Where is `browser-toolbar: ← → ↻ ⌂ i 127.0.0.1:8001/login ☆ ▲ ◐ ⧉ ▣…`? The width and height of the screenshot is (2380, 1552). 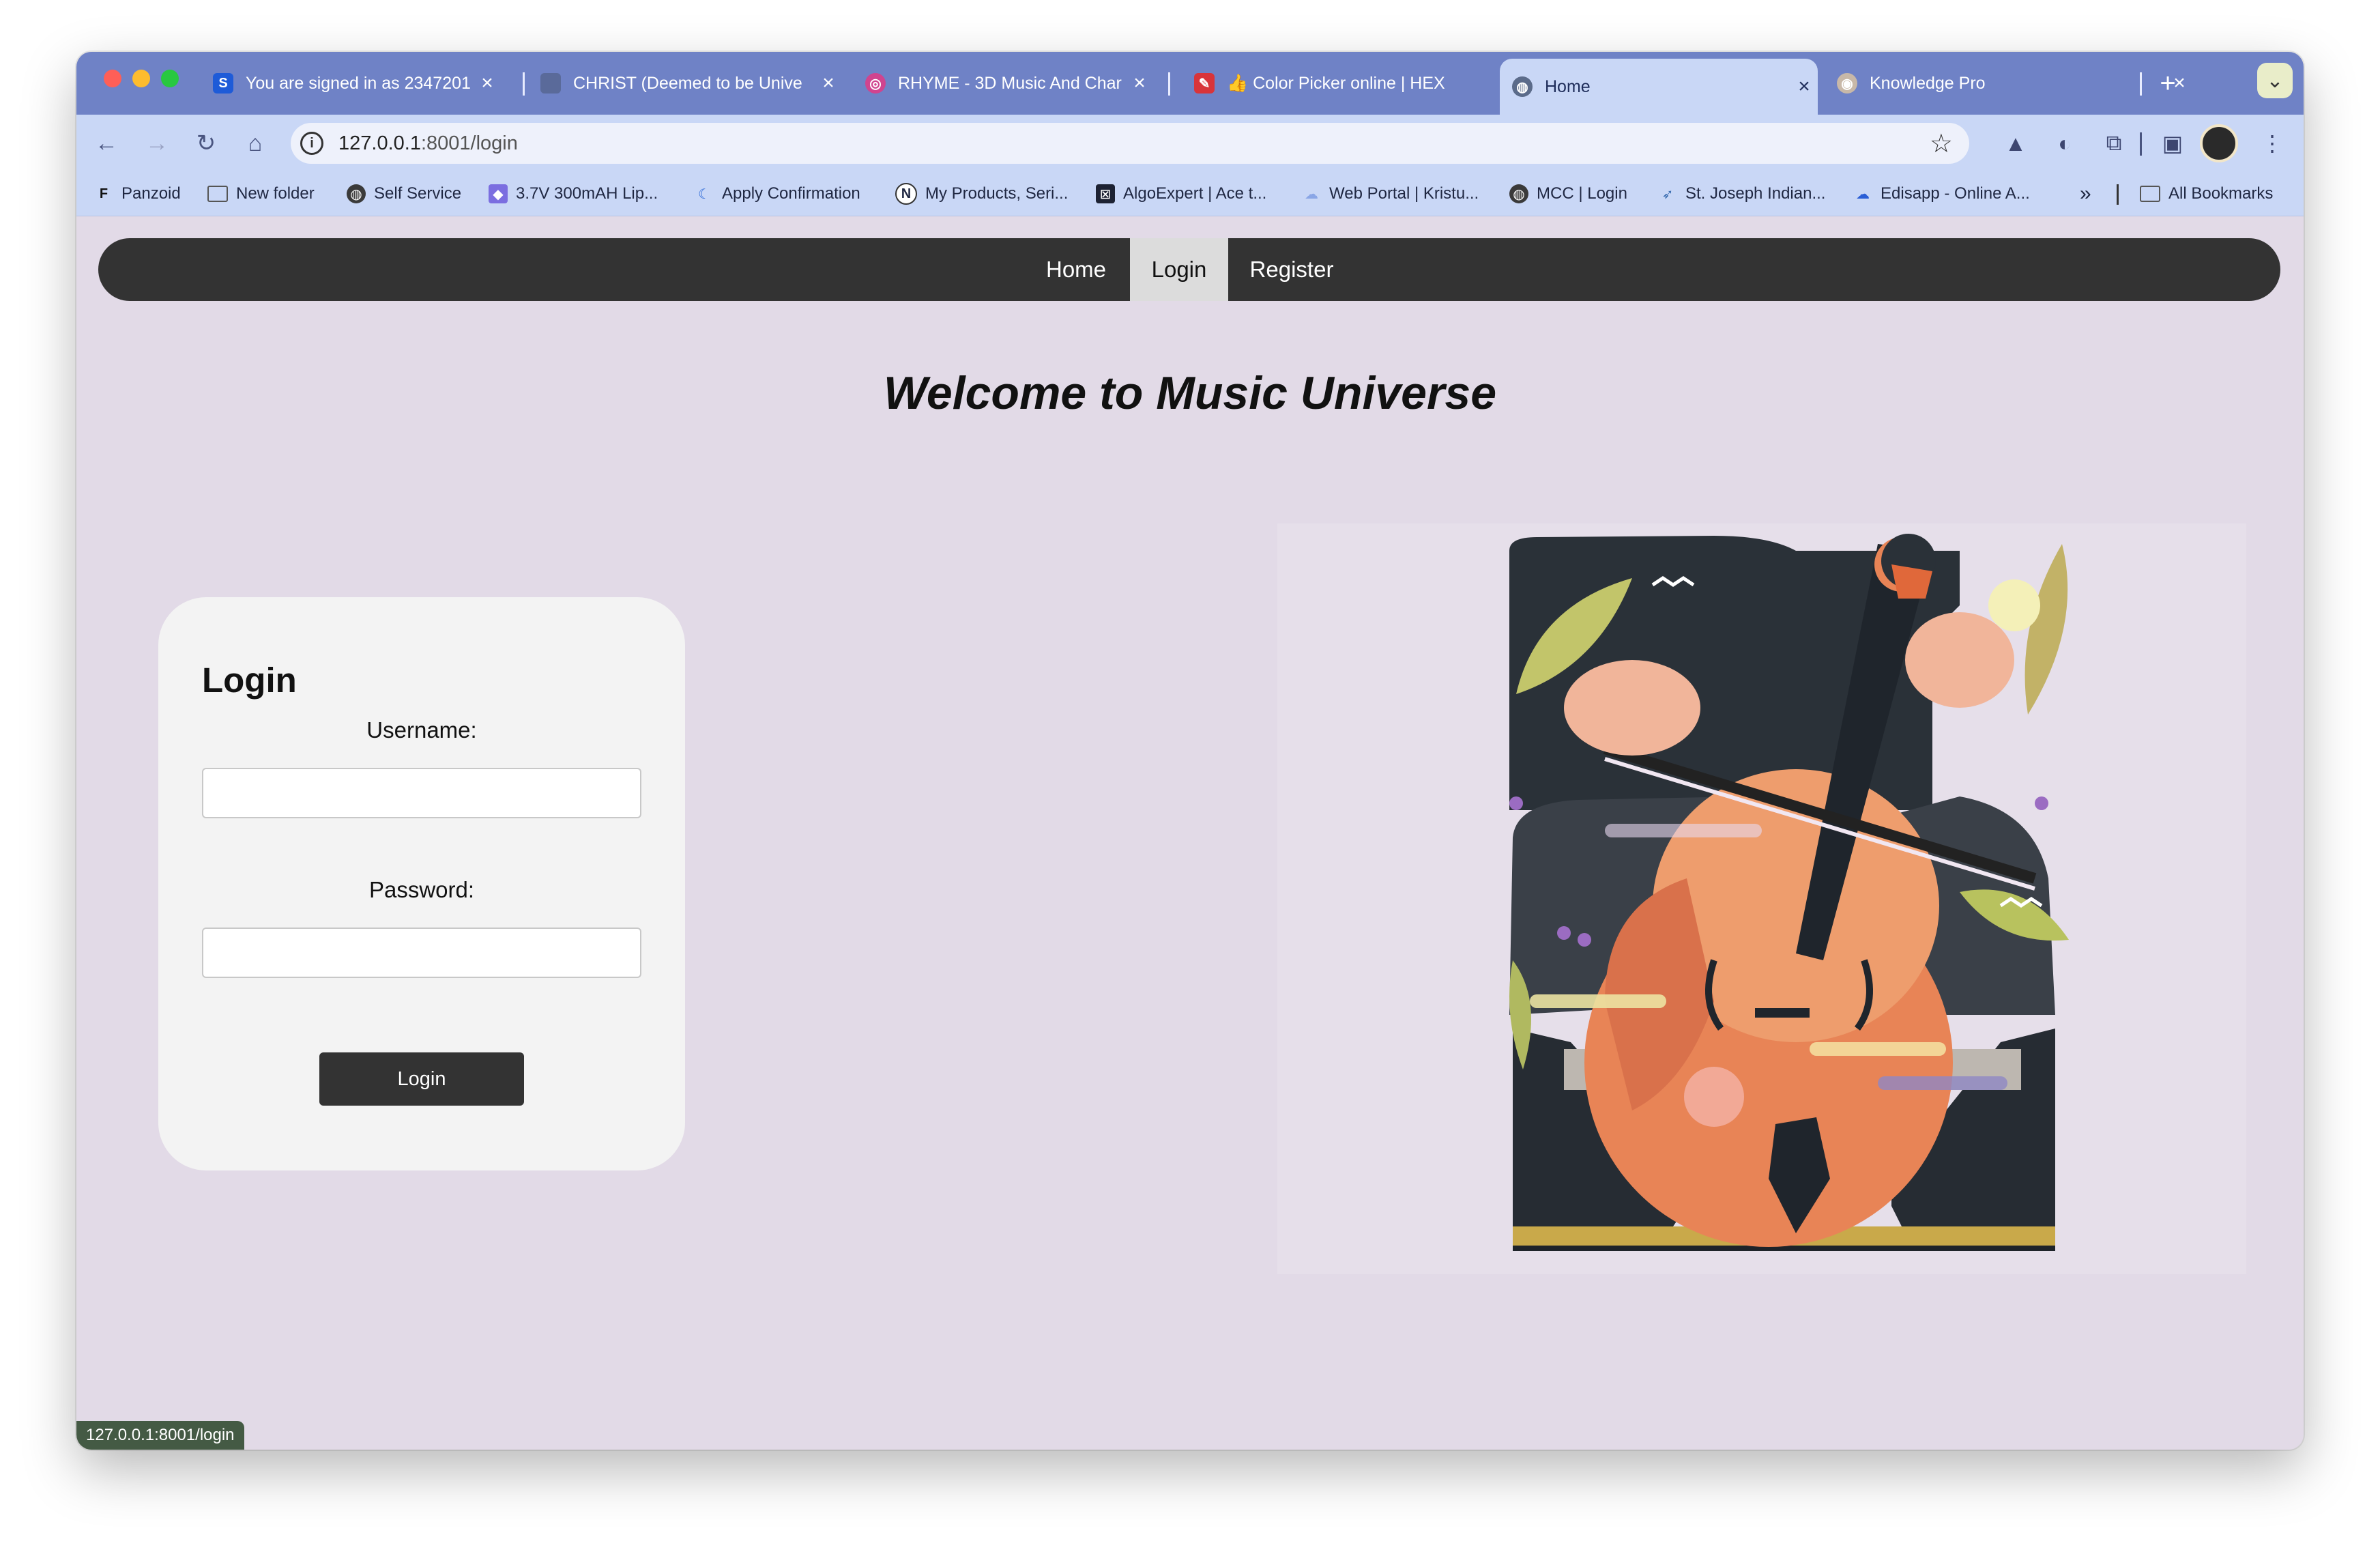
browser-toolbar: ← → ↻ ⌂ i 127.0.0.1:8001/login ☆ ▲ ◐ ⧉ ▣… is located at coordinates (1190, 143).